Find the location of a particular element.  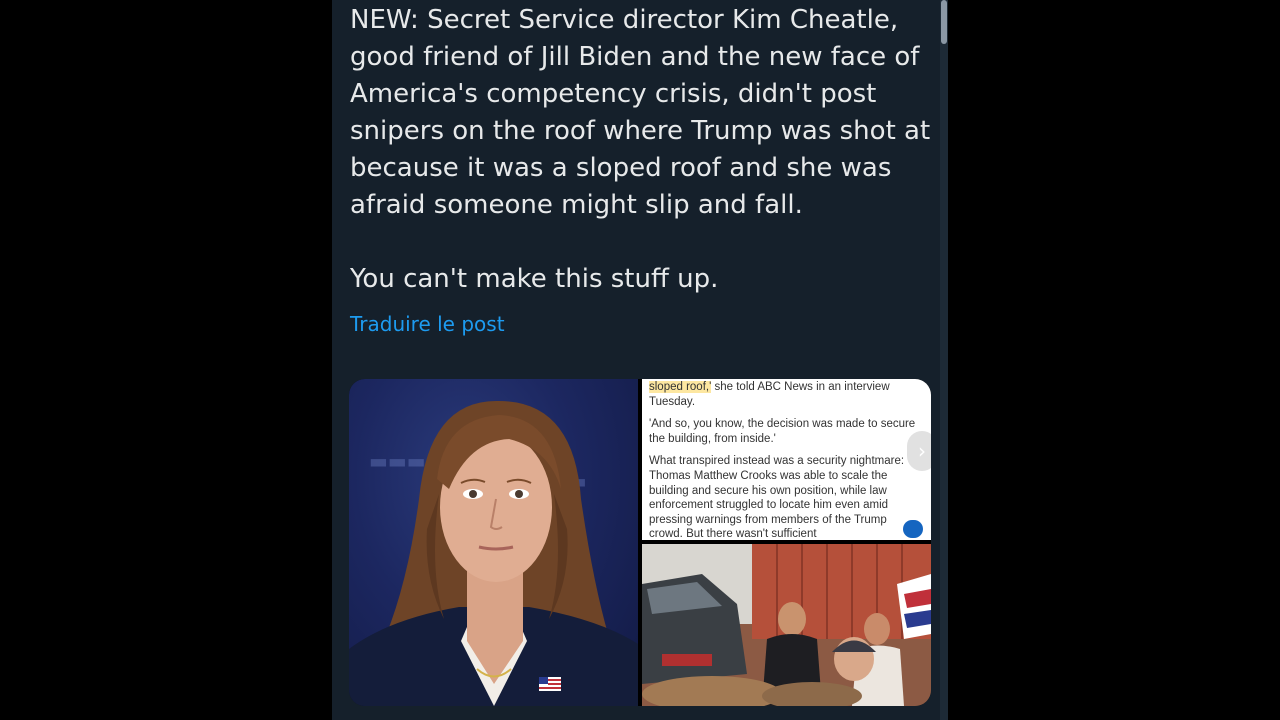

scrollbar-thumb is located at coordinates (944, 22).